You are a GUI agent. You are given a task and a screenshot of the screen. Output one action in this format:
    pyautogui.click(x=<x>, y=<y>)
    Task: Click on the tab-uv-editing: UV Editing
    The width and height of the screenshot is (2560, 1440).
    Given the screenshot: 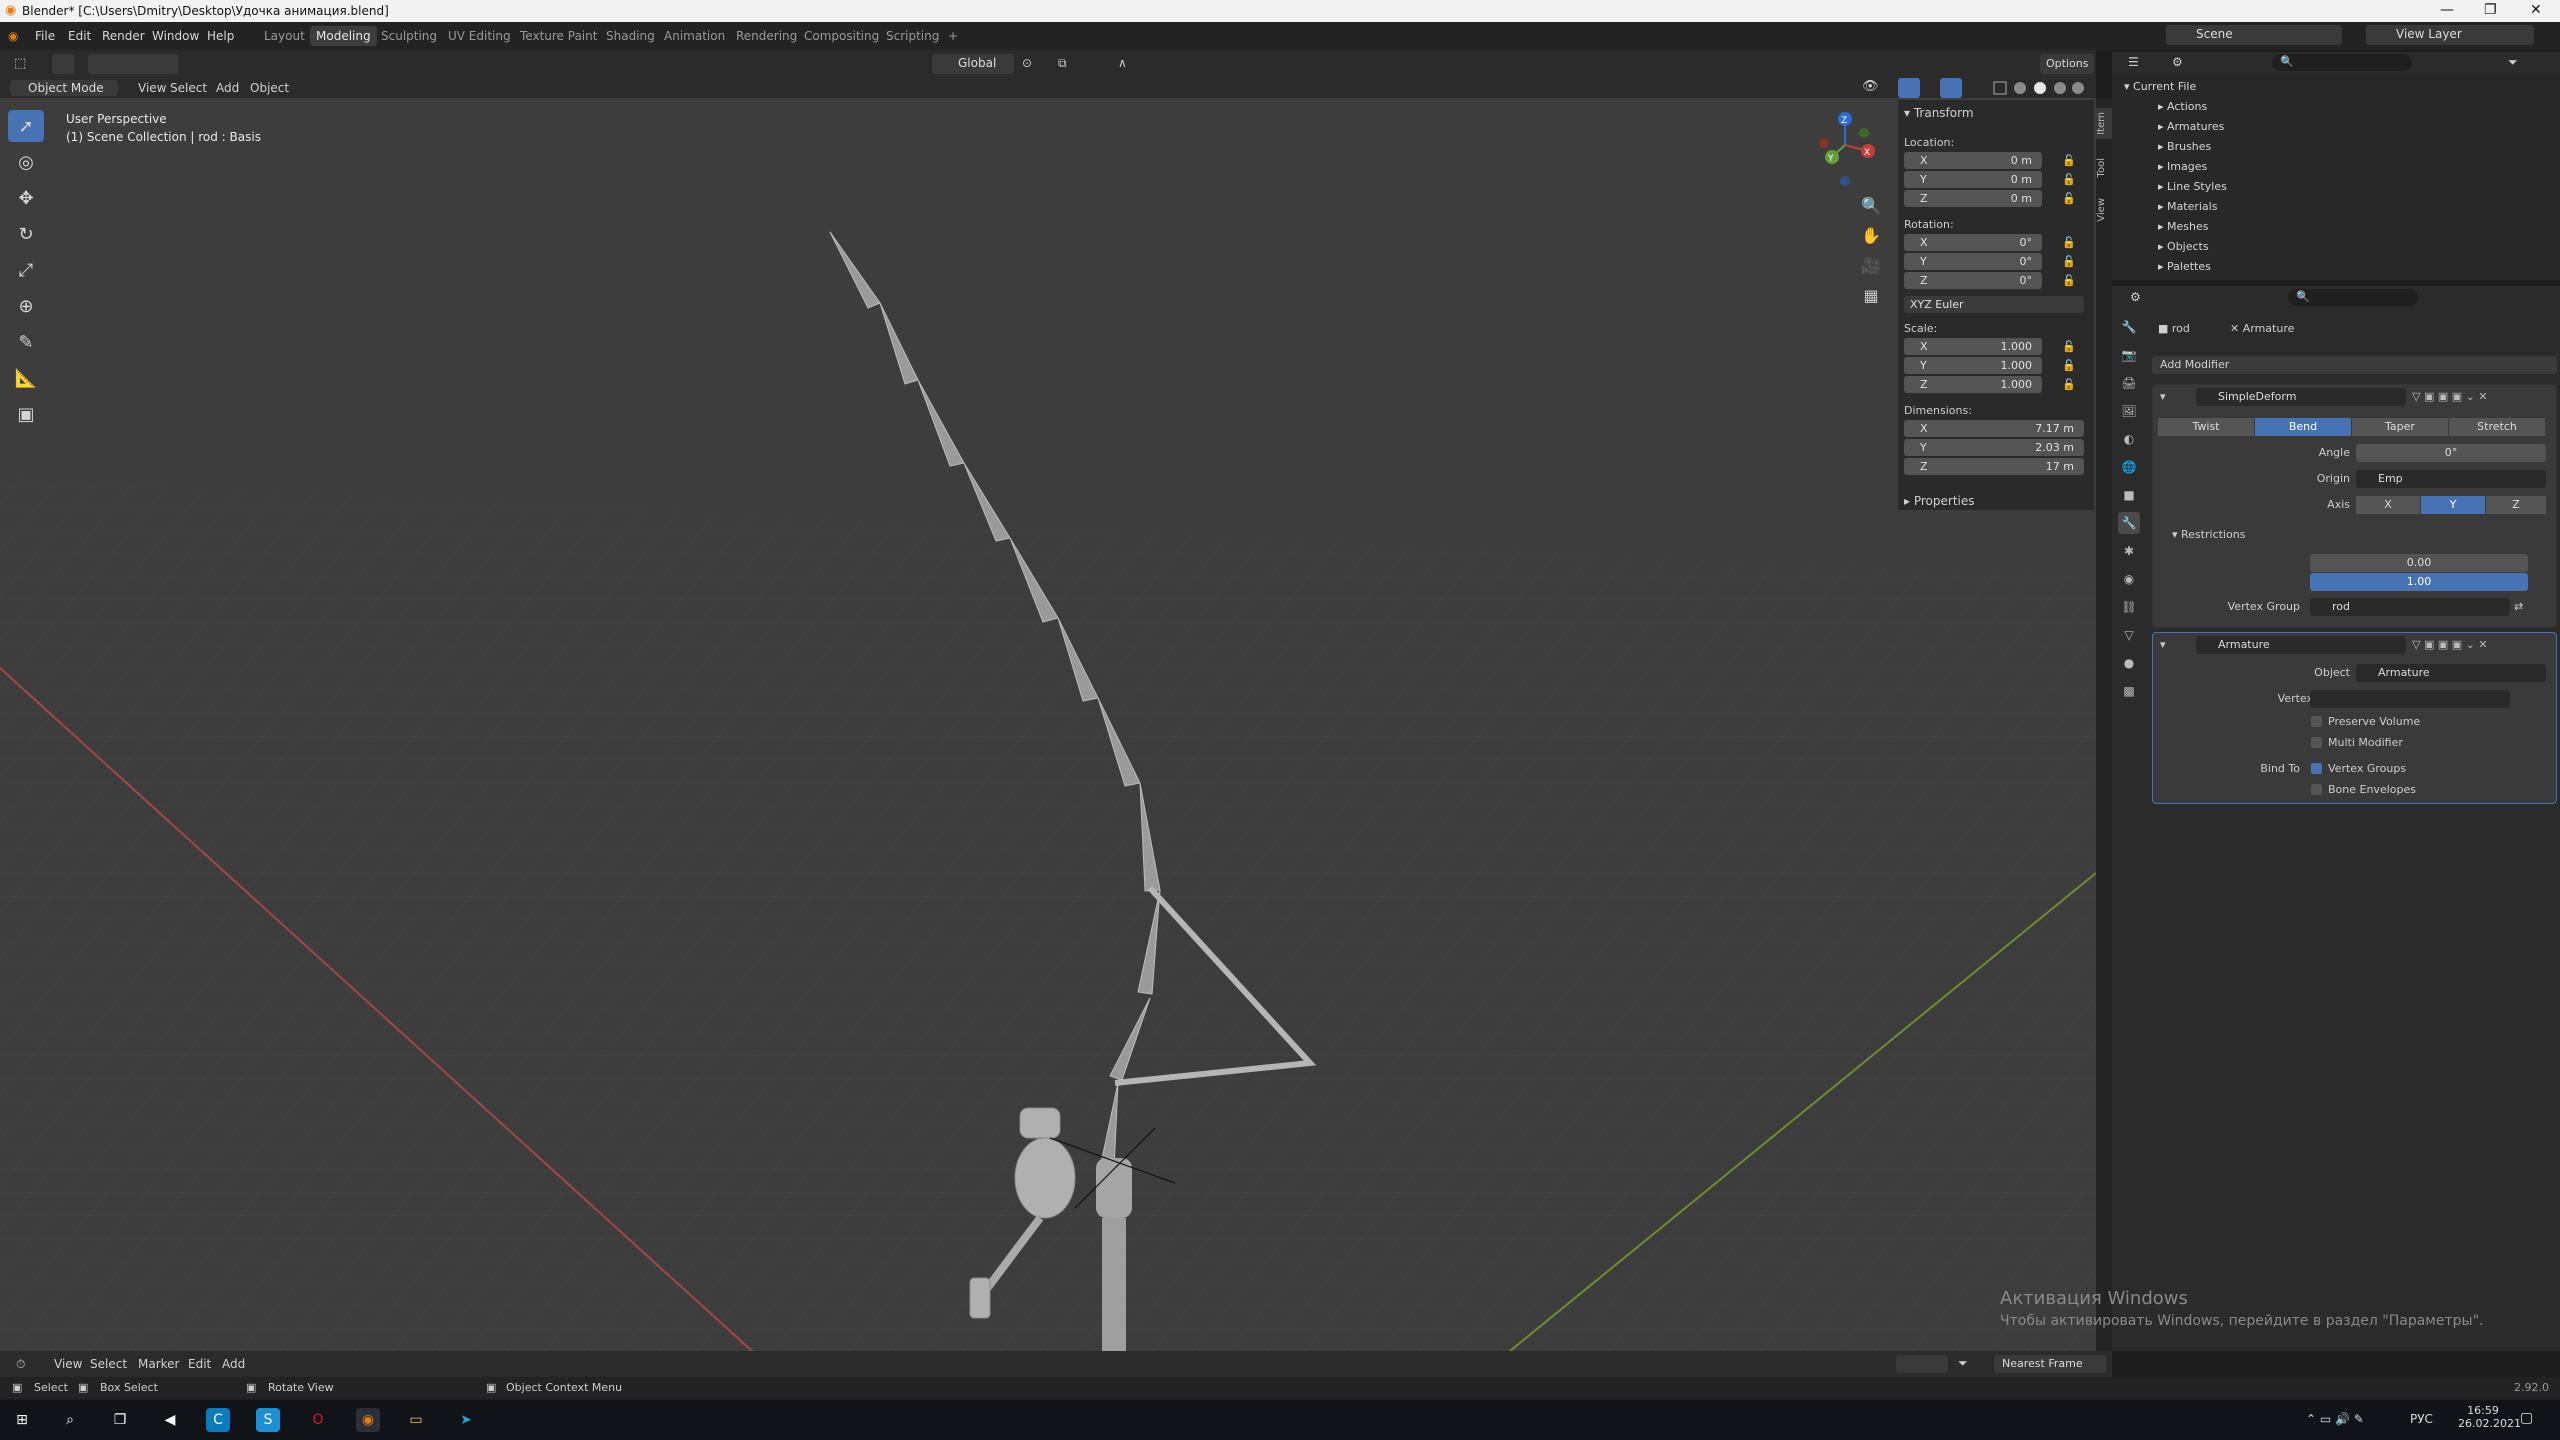 What is the action you would take?
    pyautogui.click(x=479, y=36)
    